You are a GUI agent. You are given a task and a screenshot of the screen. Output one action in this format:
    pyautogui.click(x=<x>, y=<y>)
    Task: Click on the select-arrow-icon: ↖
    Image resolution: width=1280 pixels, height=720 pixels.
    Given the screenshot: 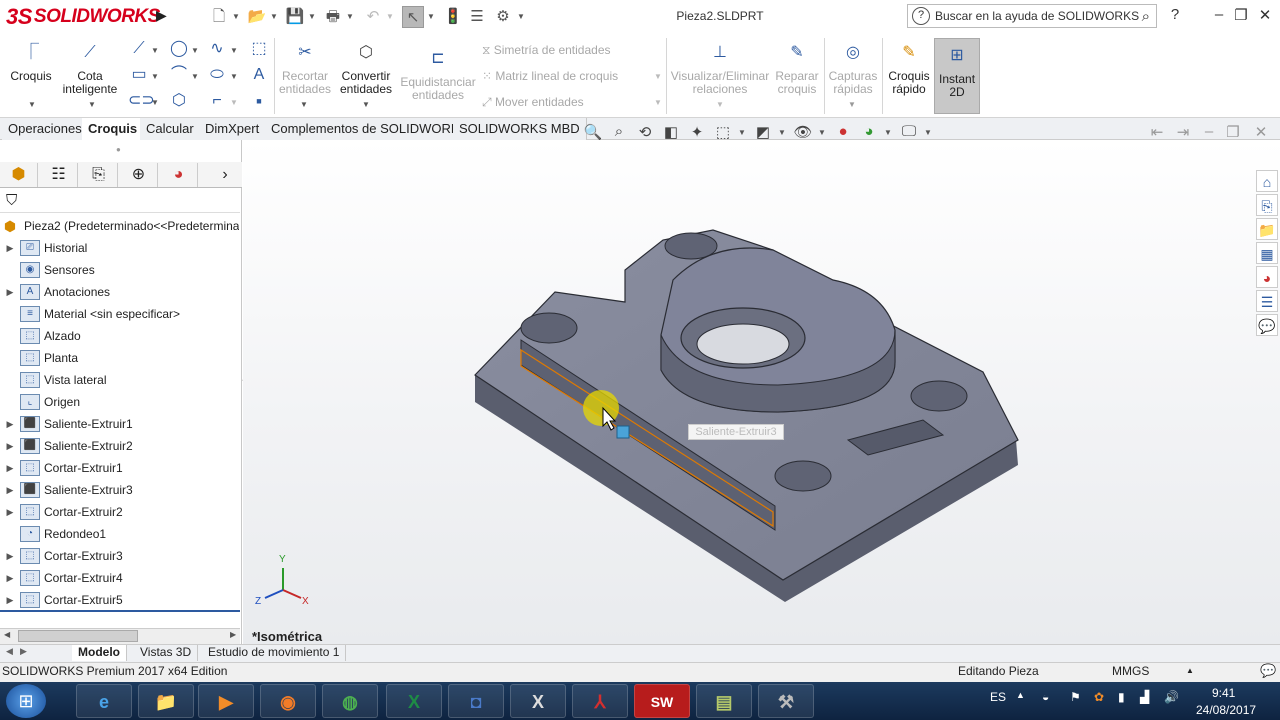 What is the action you would take?
    pyautogui.click(x=413, y=17)
    